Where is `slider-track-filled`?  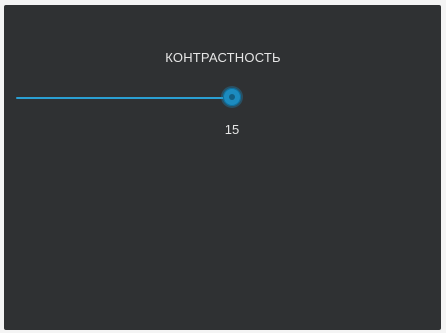 slider-track-filled is located at coordinates (124, 98).